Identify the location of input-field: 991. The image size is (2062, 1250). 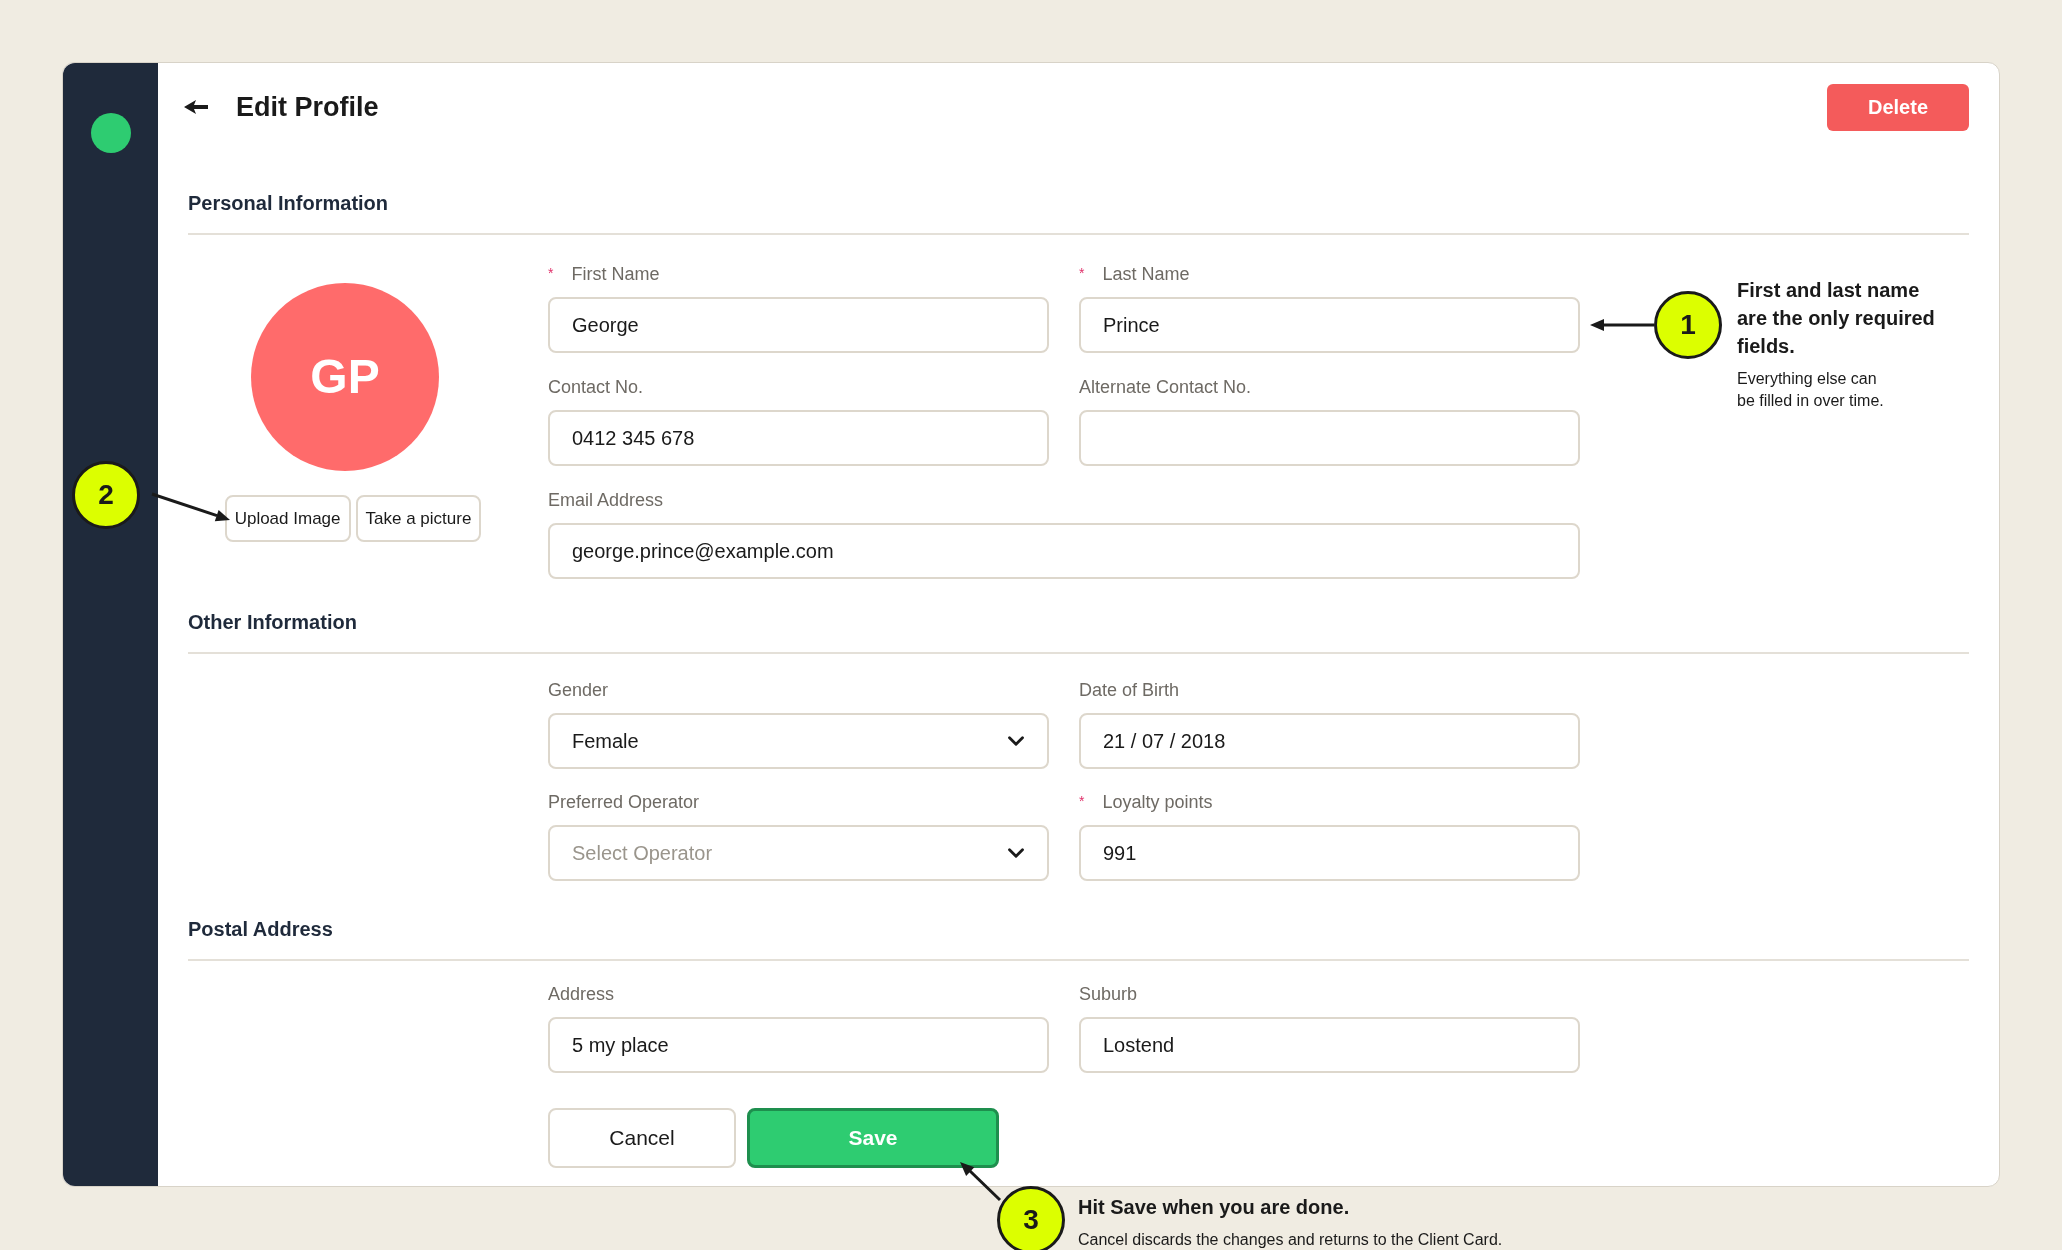
(1329, 853).